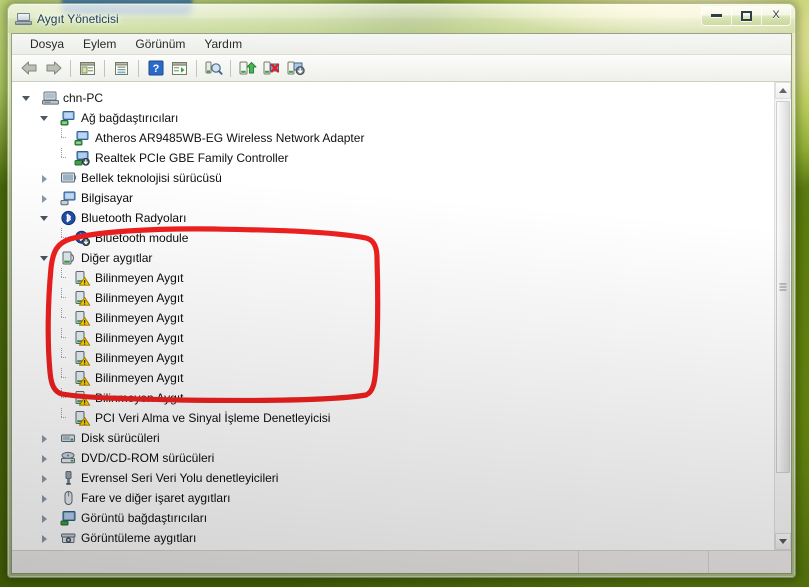 The height and width of the screenshot is (587, 809). I want to click on disable-device-icon, so click(296, 68).